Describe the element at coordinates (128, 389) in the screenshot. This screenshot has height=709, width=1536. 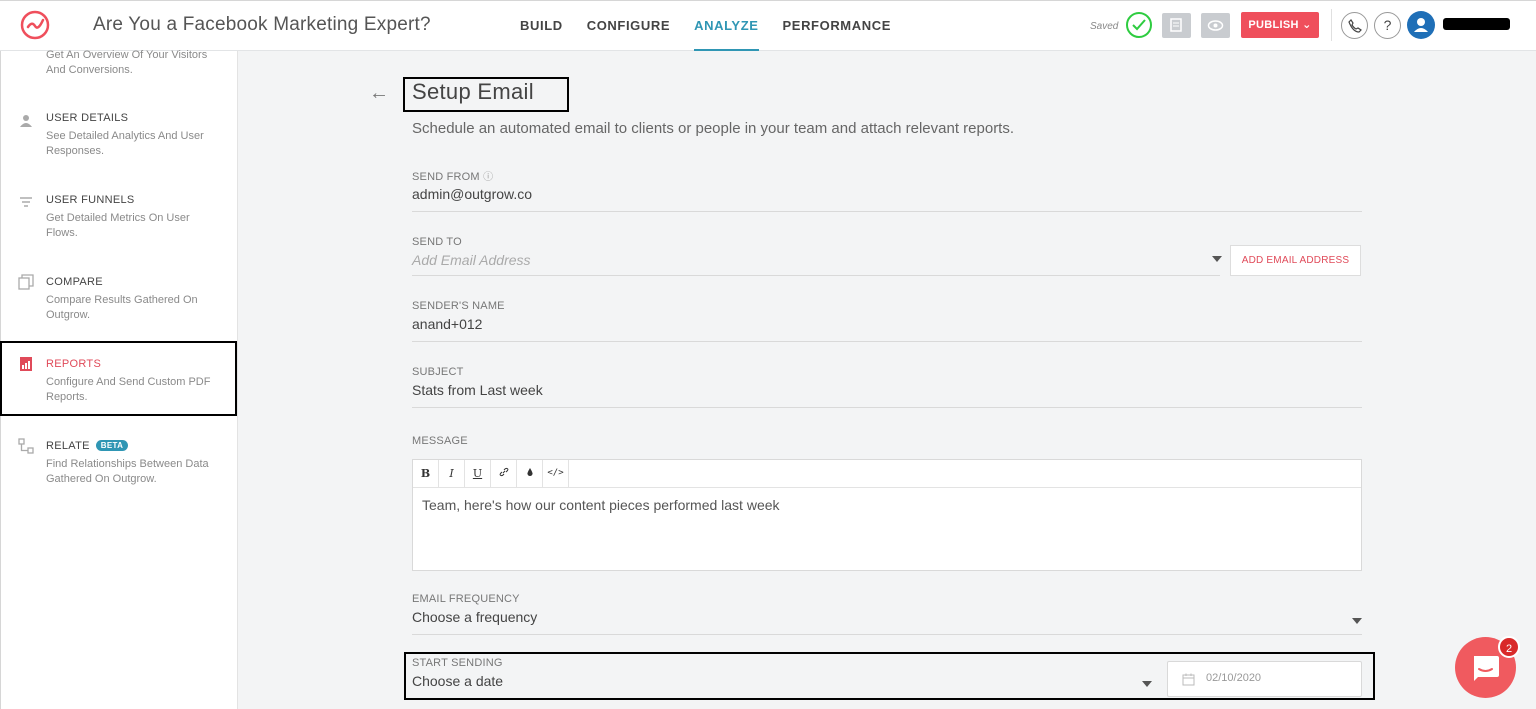
I see `sidebar-item-desc: Configure And Send Custom PDF Reports.` at that location.